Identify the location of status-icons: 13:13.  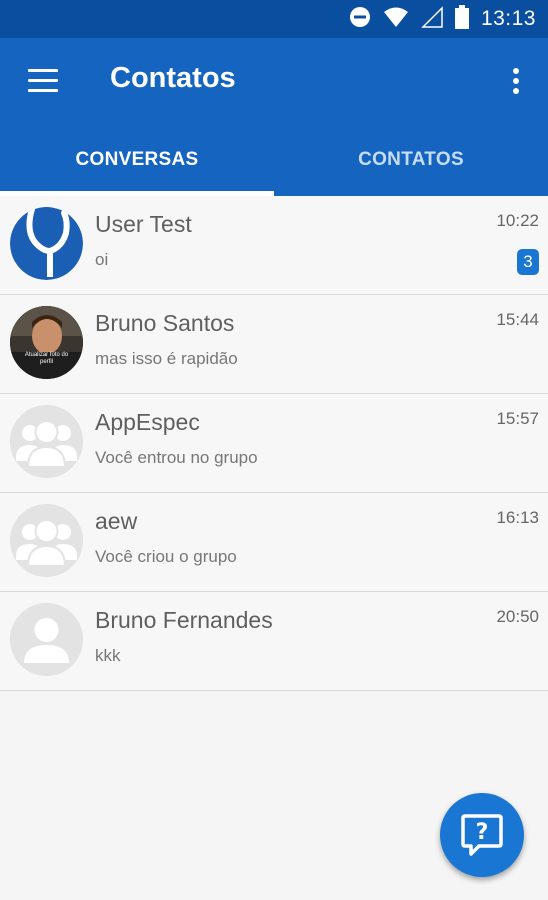
(442, 19).